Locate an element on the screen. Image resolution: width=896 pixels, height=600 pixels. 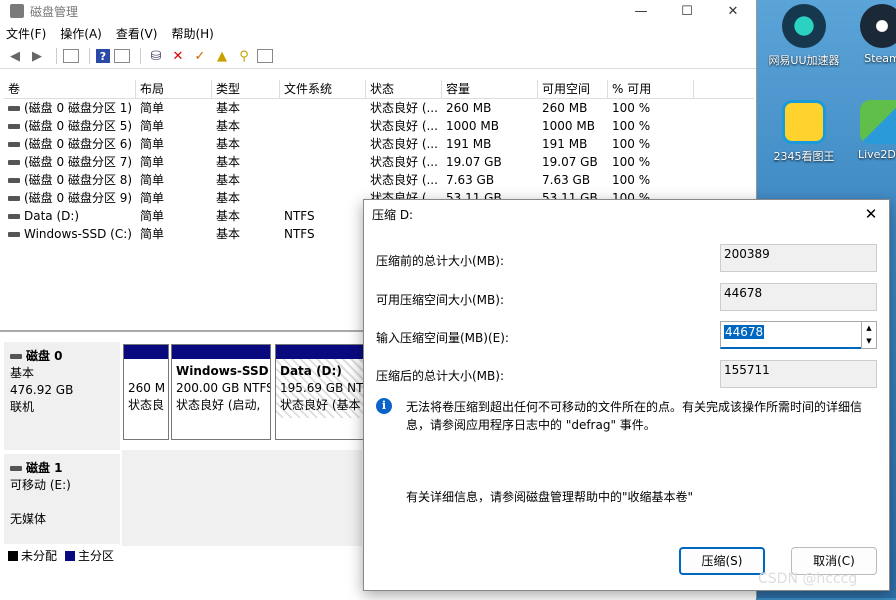
partition-status: 状态良好 (基本 is located at coordinates (320, 405).